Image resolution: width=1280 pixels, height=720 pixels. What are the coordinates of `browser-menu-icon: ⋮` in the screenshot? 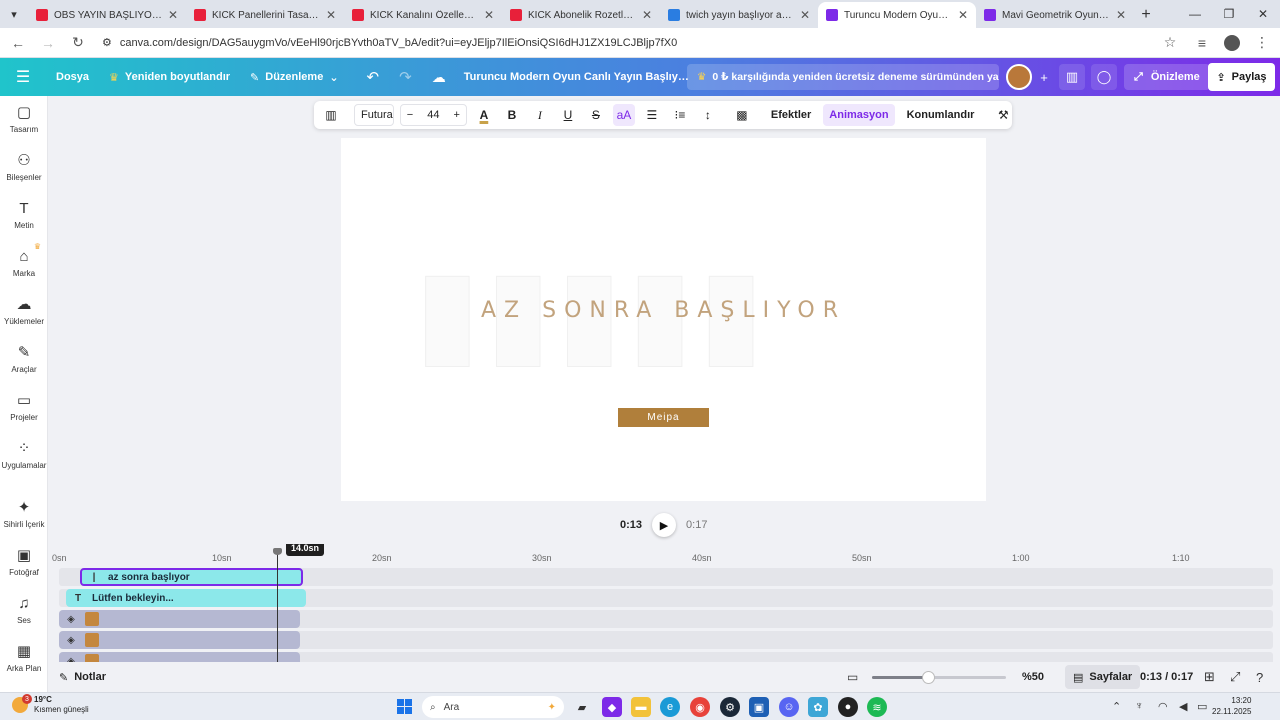 It's located at (1262, 43).